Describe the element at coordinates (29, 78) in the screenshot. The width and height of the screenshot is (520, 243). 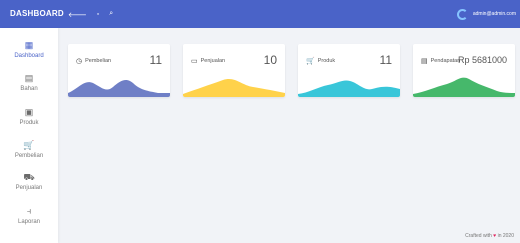
I see `box-icon: ▤` at that location.